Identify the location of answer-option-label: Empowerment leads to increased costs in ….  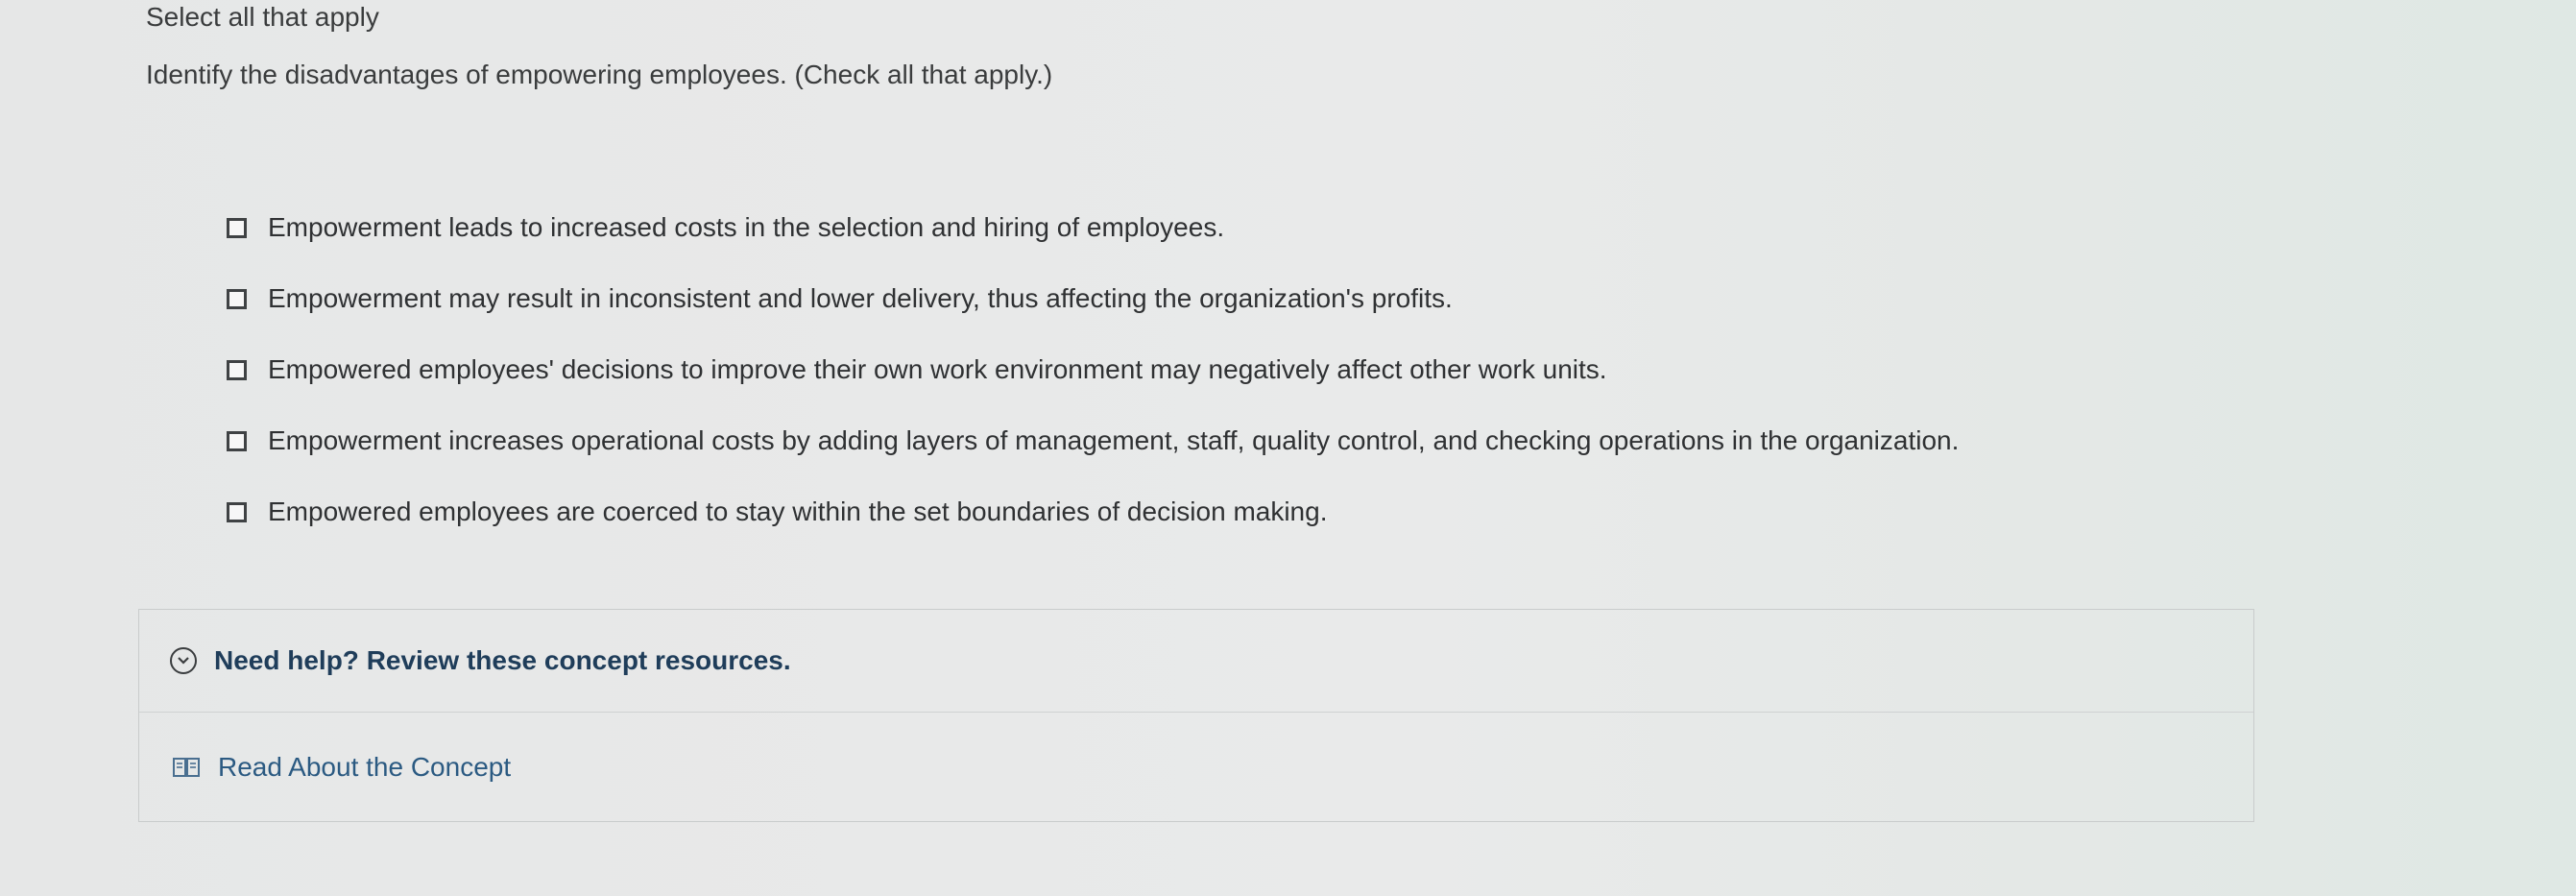
(746, 227).